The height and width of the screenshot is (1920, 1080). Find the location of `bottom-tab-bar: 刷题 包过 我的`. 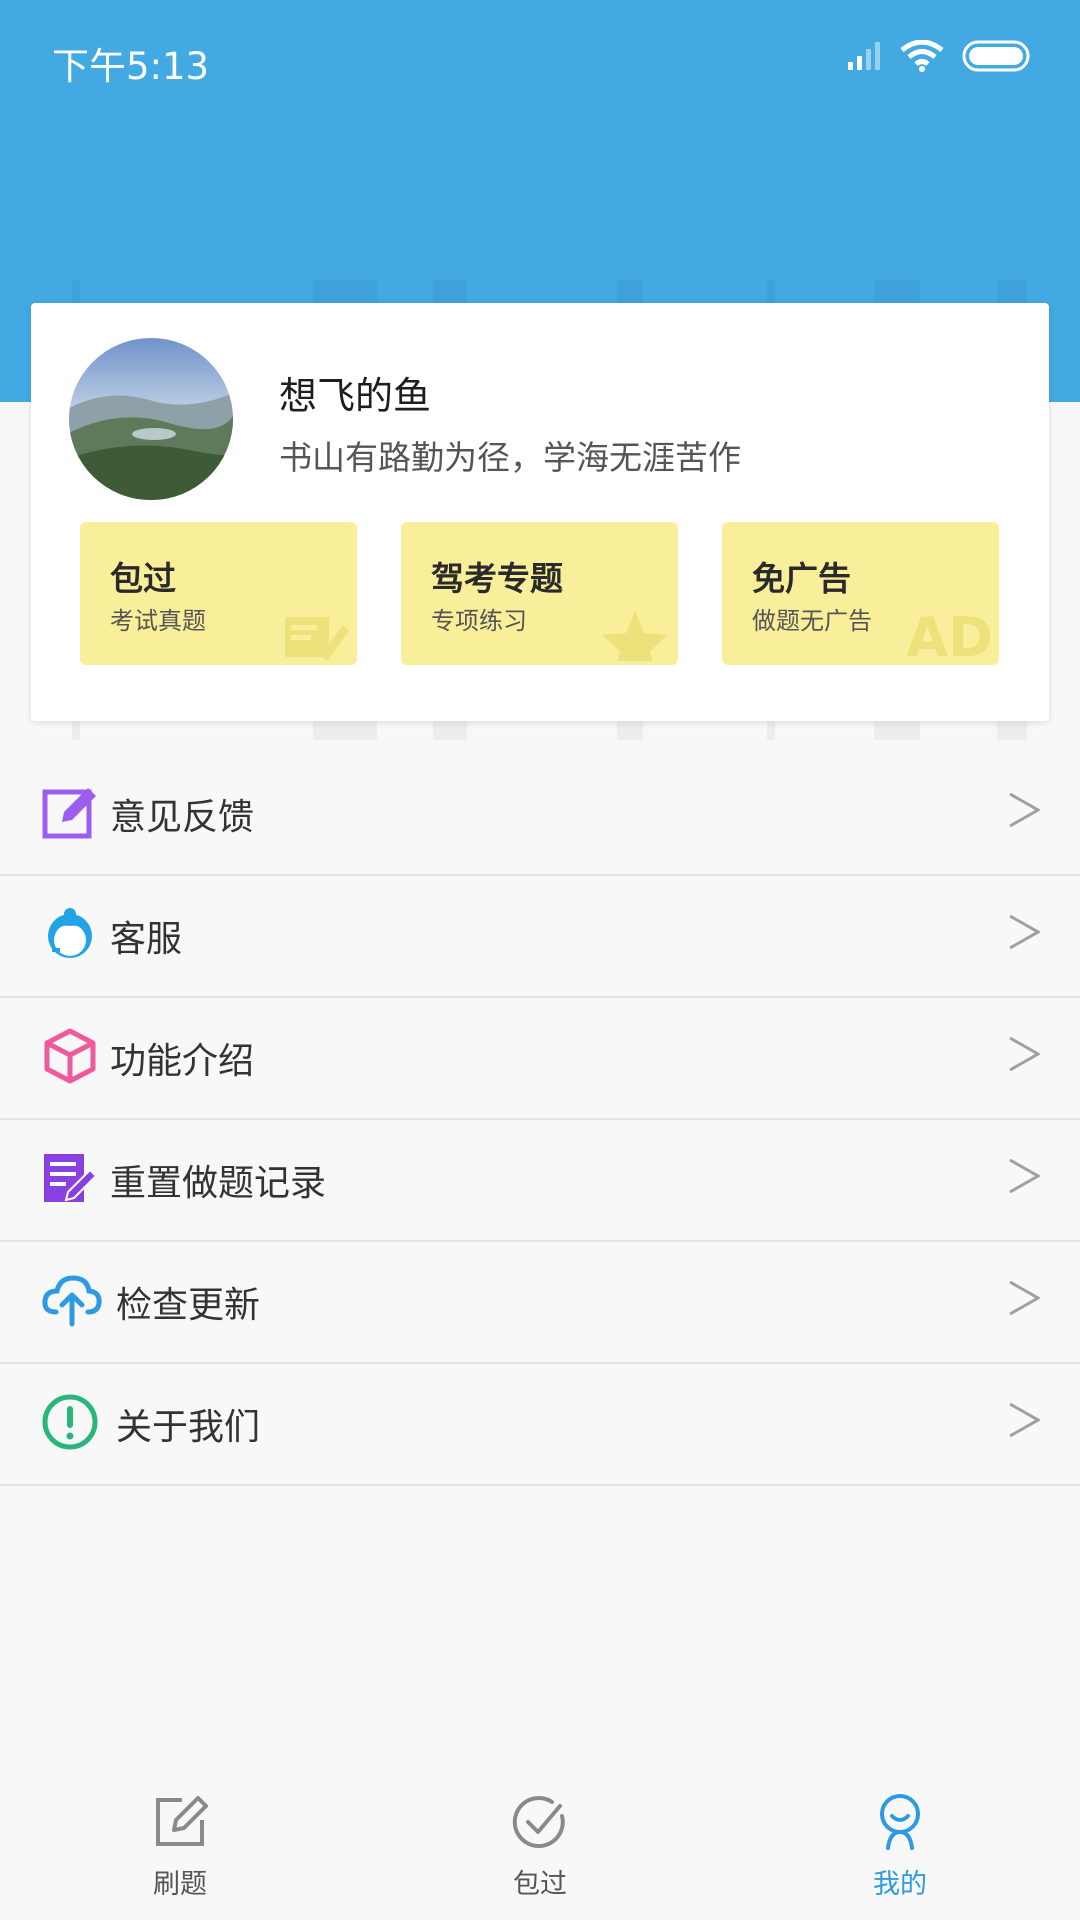

bottom-tab-bar: 刷题 包过 我的 is located at coordinates (540, 1840).